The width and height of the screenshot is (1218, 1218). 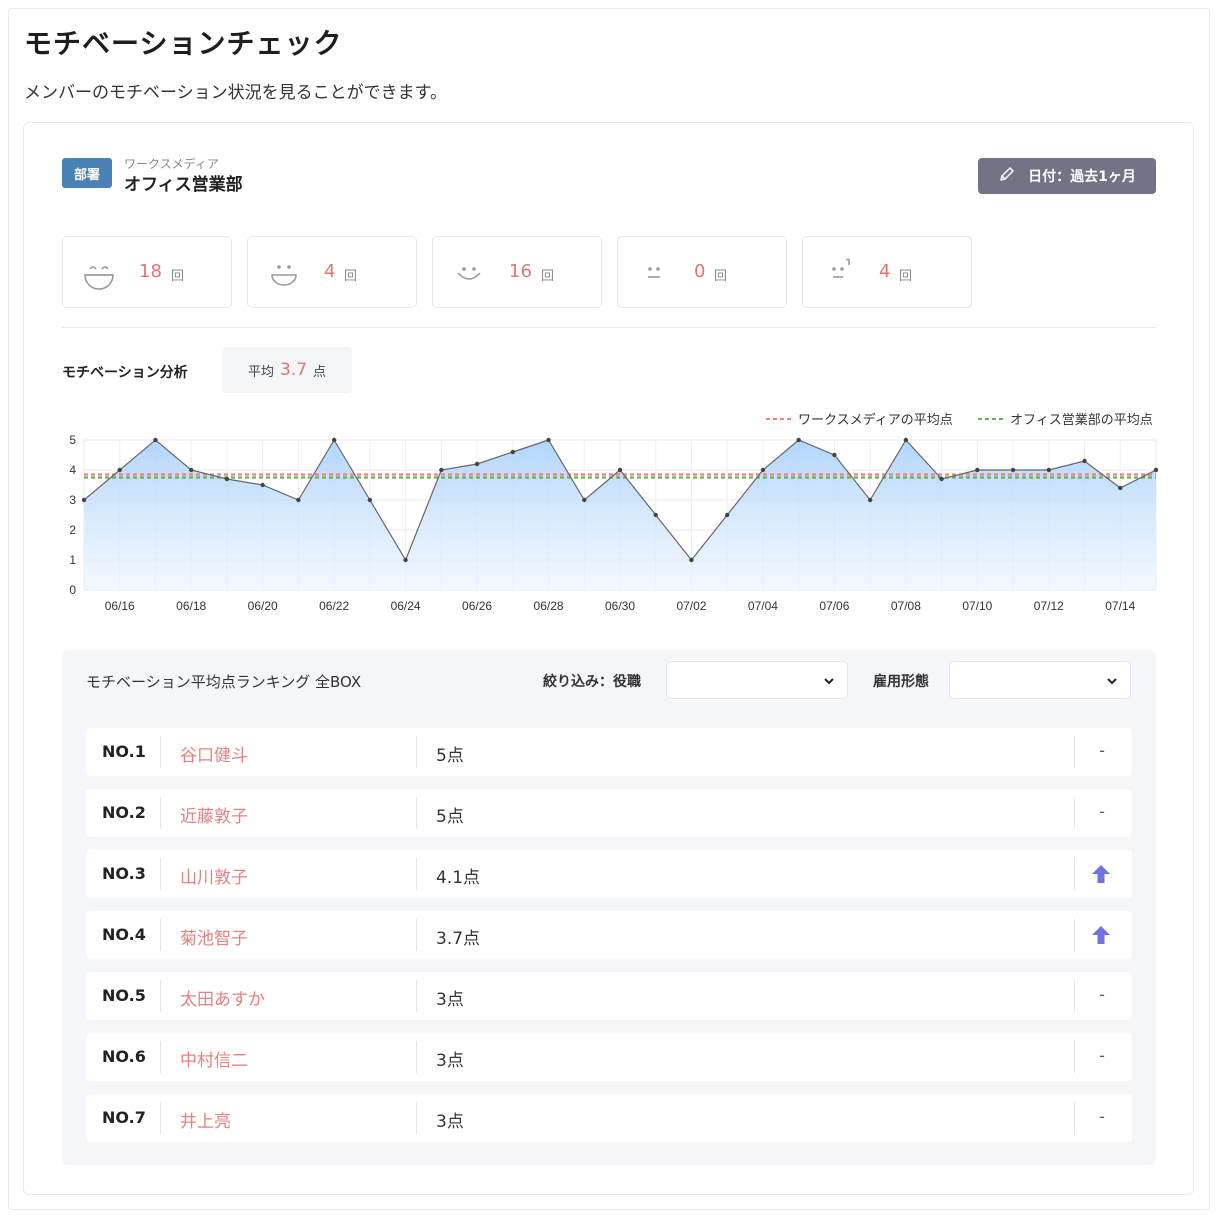 What do you see at coordinates (450, 817) in the screenshot?
I see `member-score: 5点` at bounding box center [450, 817].